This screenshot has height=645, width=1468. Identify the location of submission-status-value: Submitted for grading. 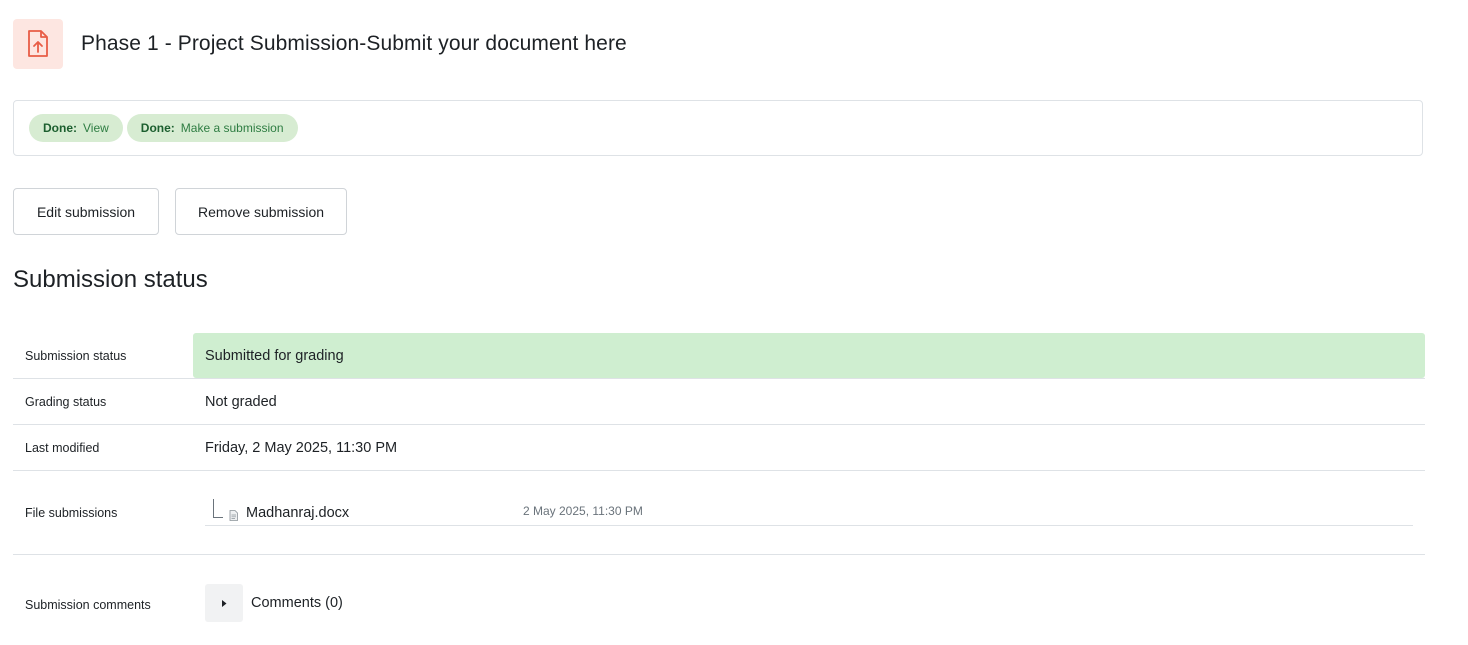
(809, 355).